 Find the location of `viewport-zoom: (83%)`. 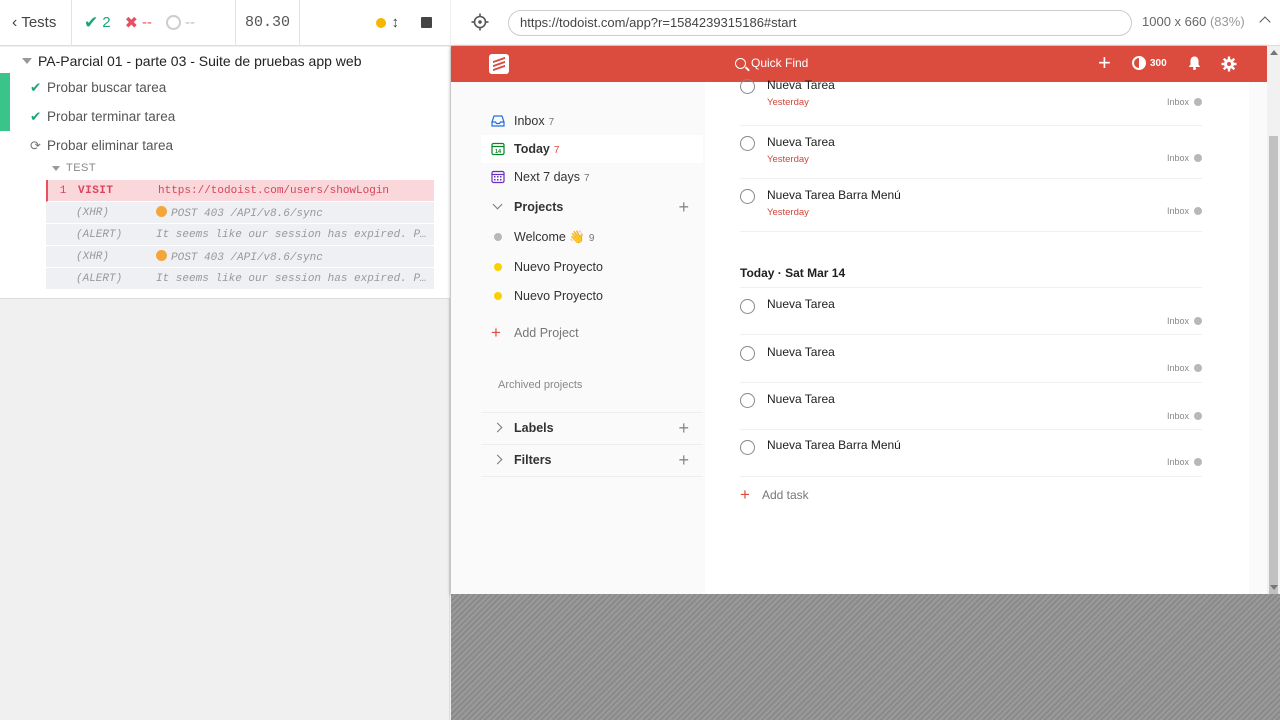

viewport-zoom: (83%) is located at coordinates (1227, 21).